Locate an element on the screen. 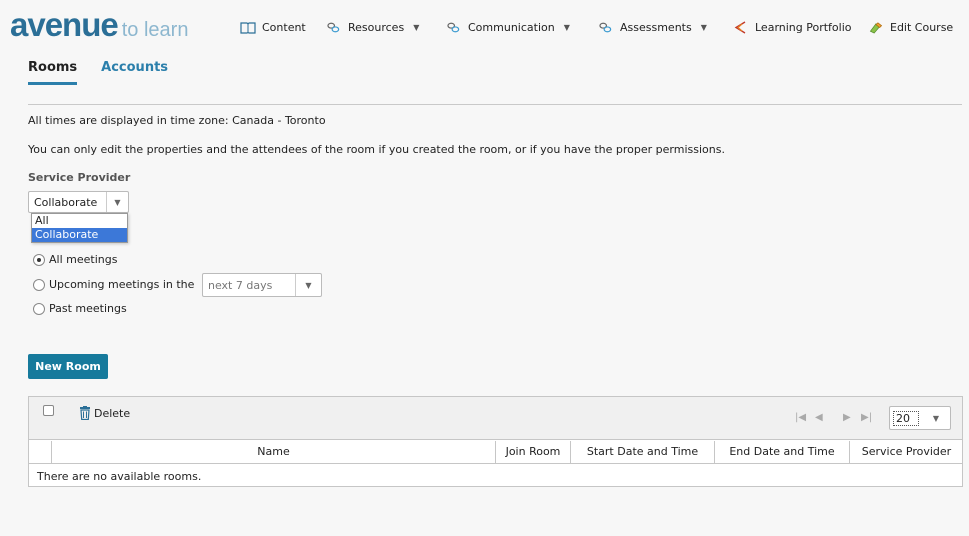 The height and width of the screenshot is (536, 969). filter-upcoming: Upcoming meetings in the is located at coordinates (113, 284).